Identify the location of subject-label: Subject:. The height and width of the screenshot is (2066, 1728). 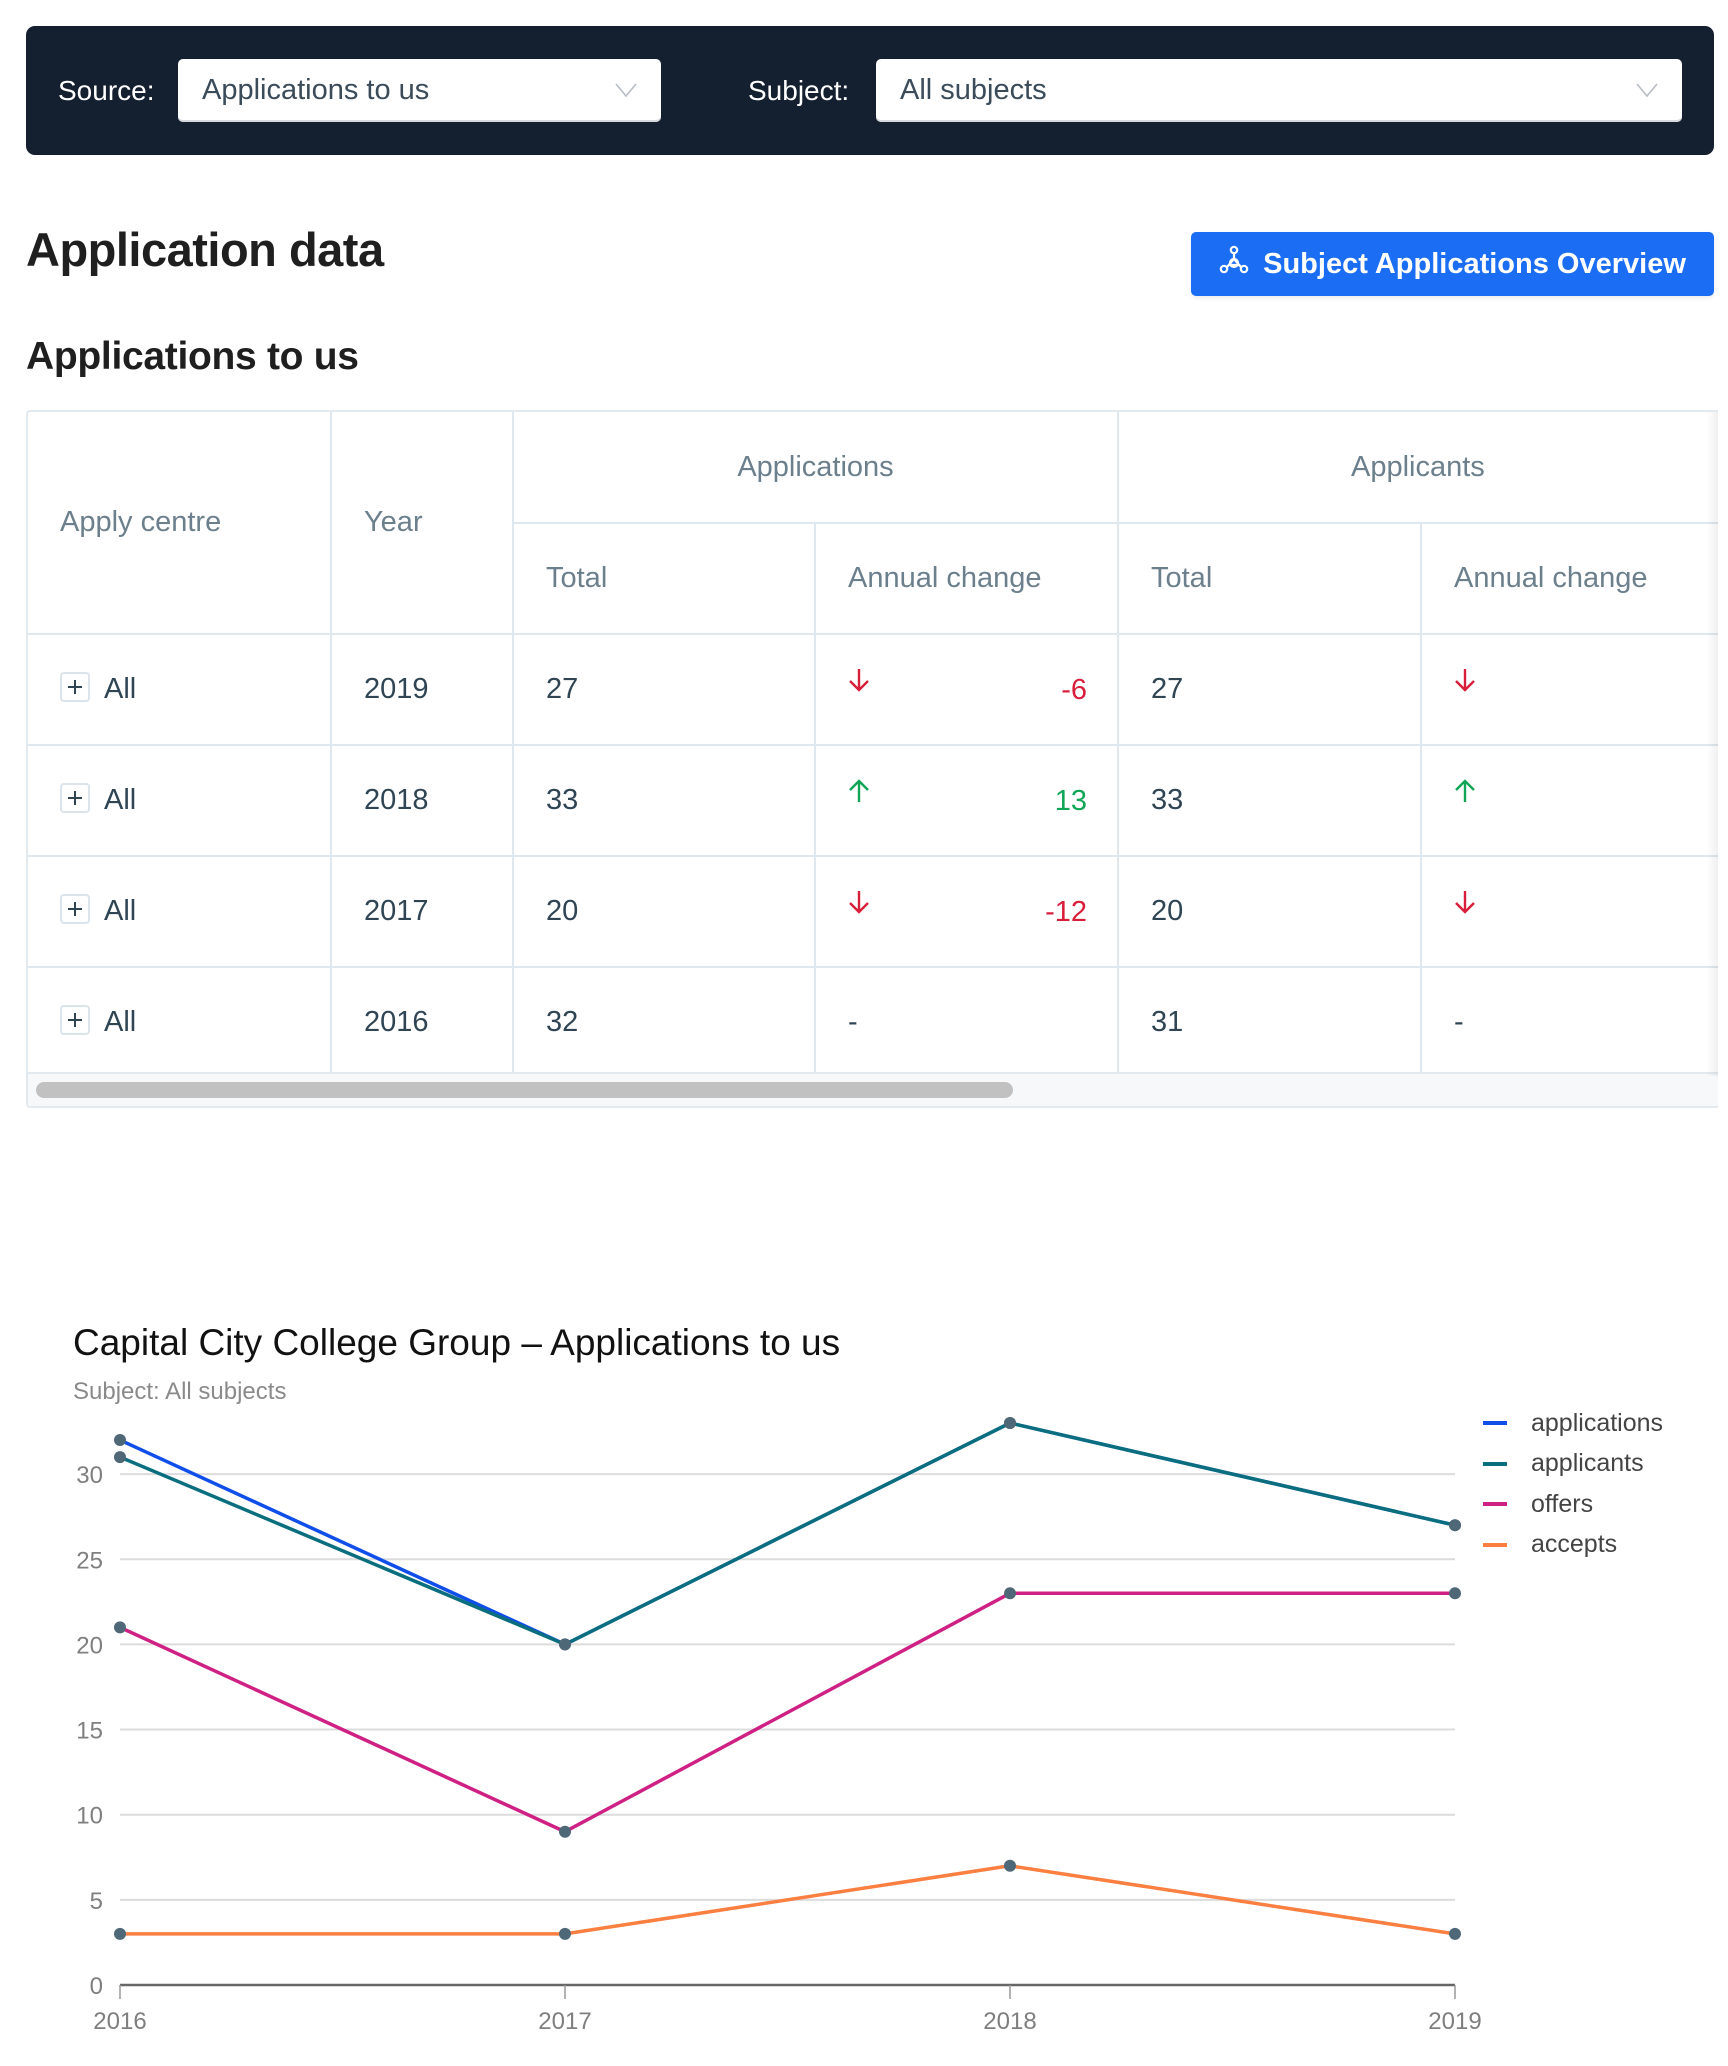
(799, 90).